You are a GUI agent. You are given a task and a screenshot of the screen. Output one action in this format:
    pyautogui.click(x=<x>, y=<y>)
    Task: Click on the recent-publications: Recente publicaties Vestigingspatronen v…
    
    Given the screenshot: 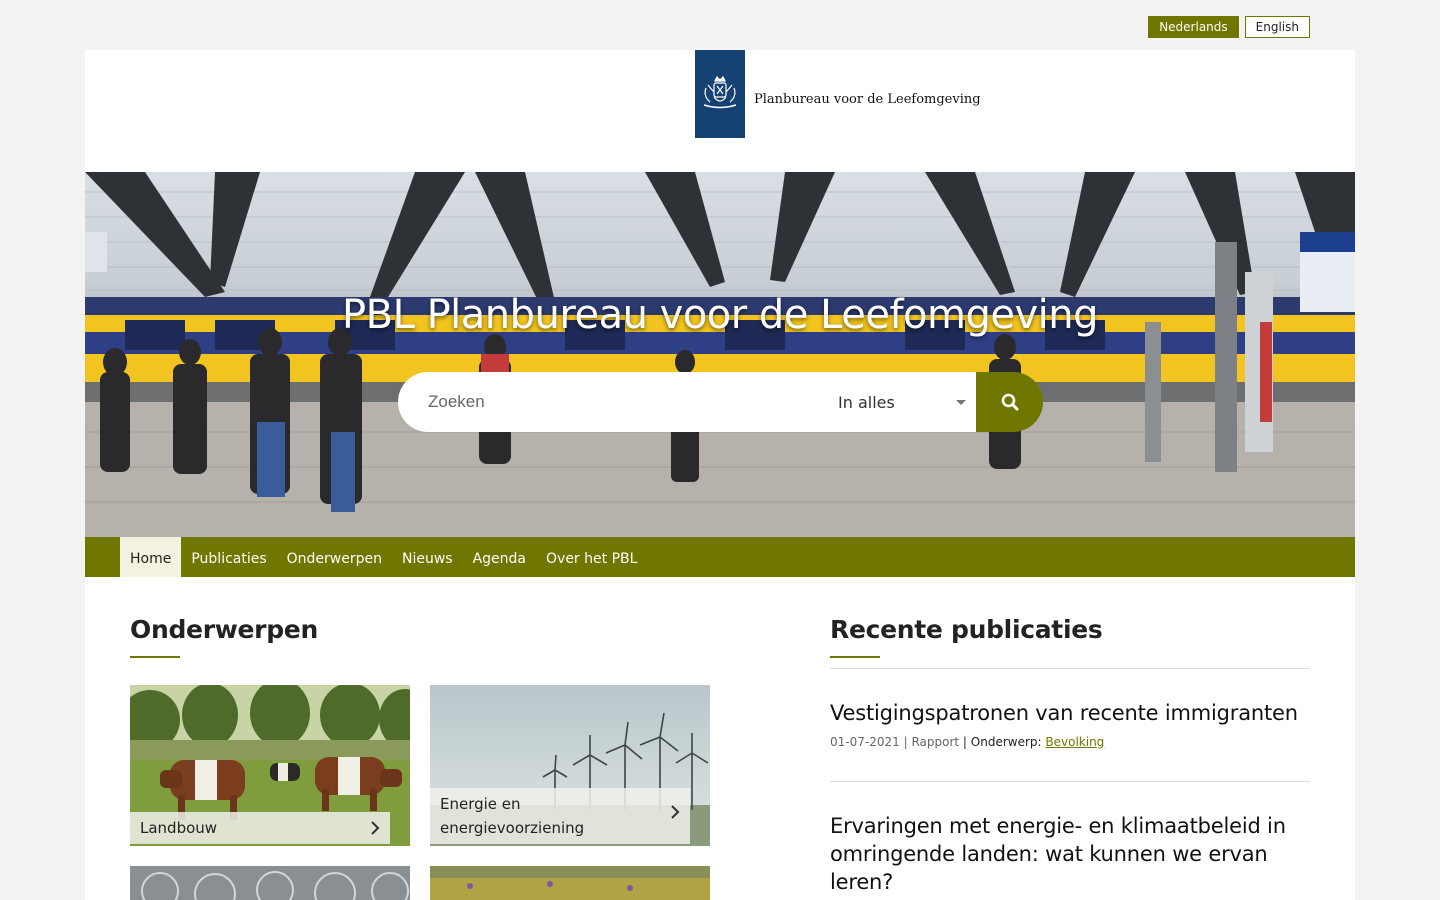 What is the action you would take?
    pyautogui.click(x=1070, y=755)
    